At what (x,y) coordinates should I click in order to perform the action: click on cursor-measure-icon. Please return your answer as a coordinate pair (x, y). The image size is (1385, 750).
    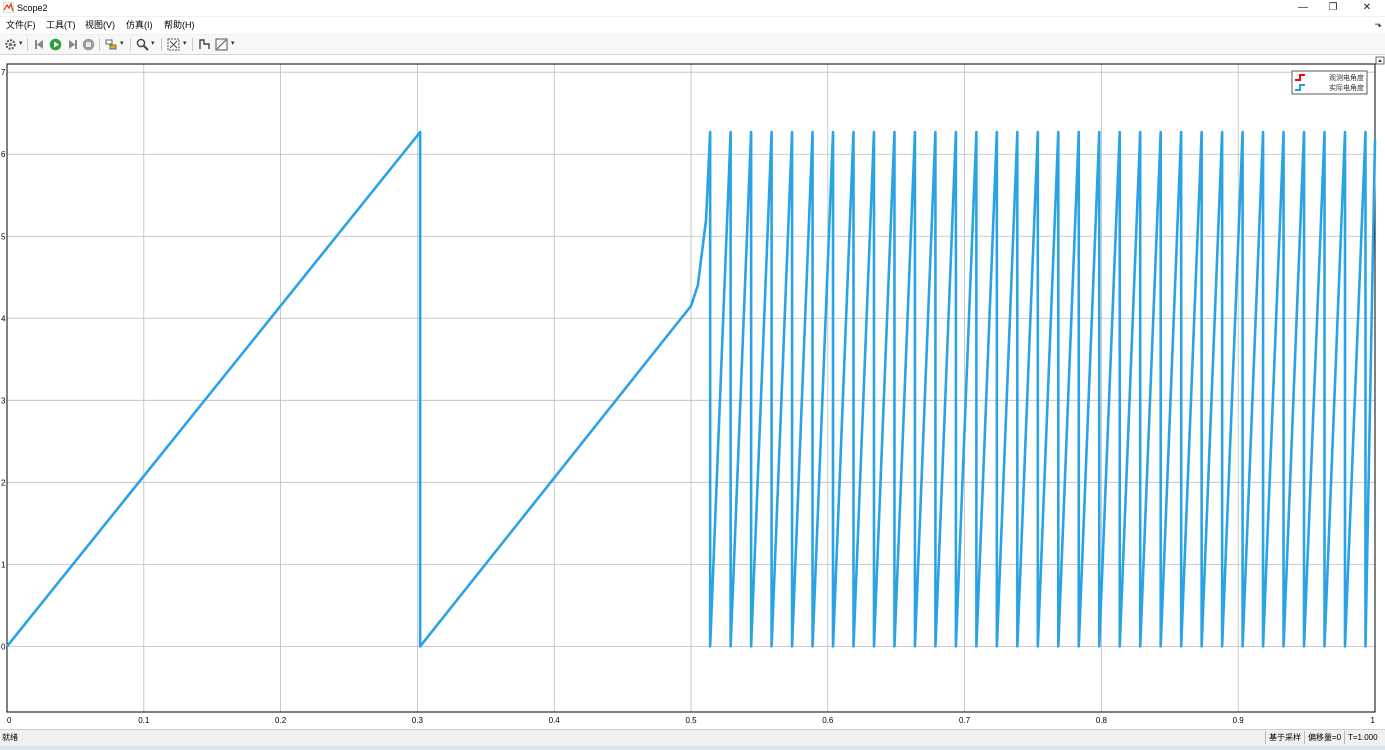
    Looking at the image, I should click on (204, 44).